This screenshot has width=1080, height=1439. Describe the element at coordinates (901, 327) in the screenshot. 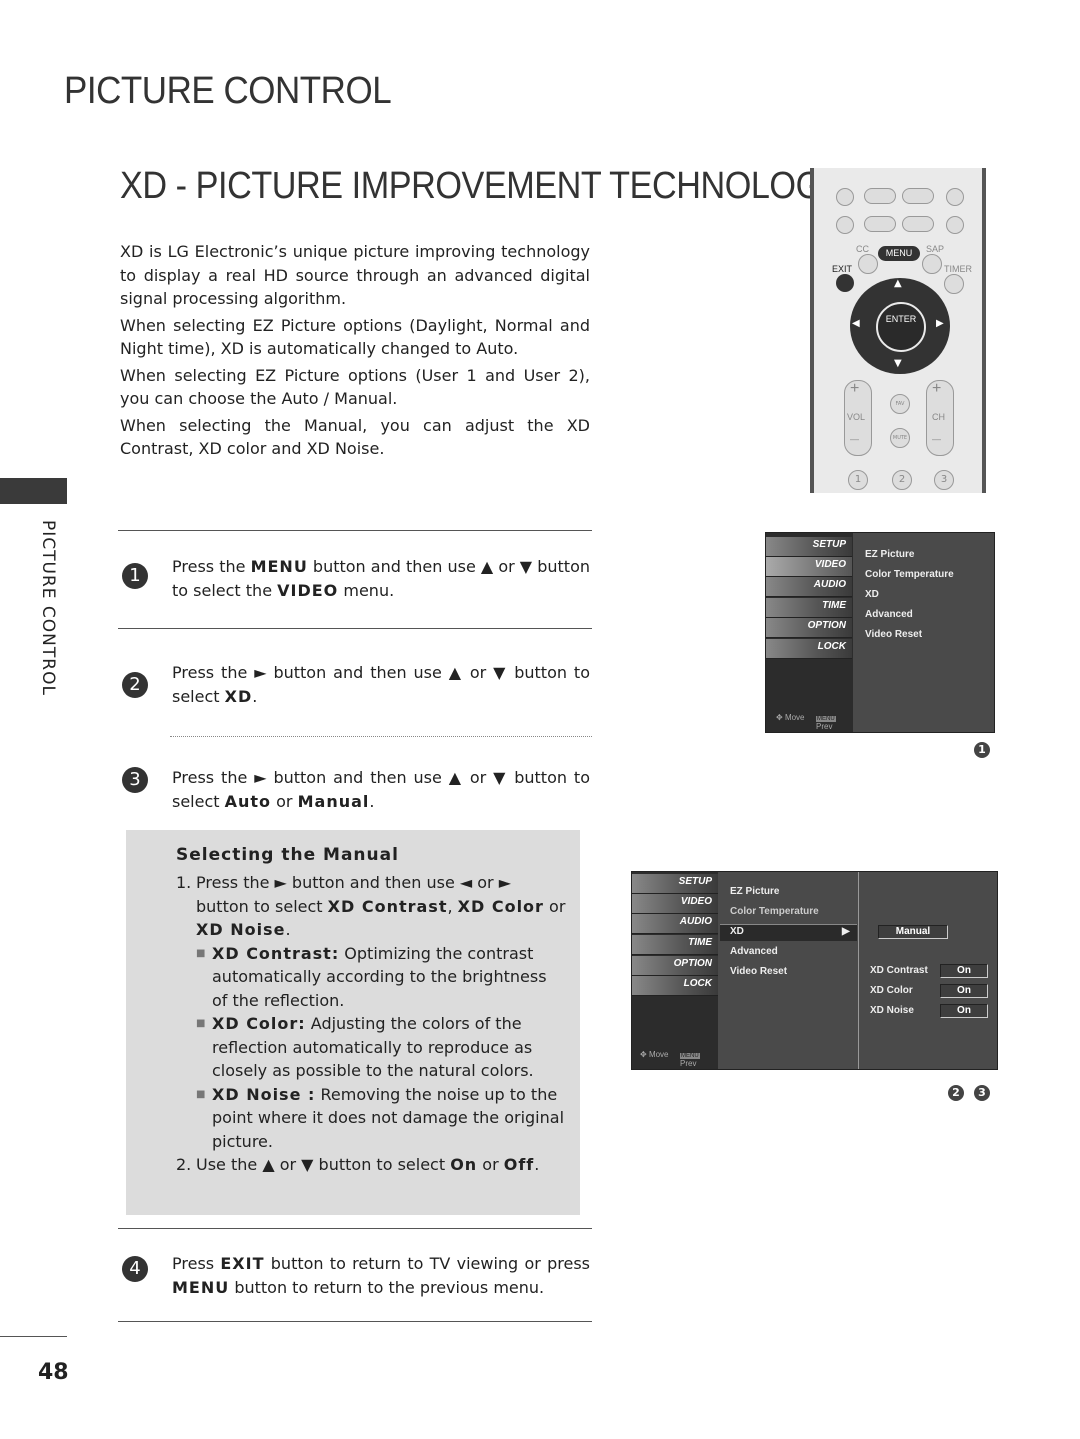

I see `enter-button: ENTER` at that location.